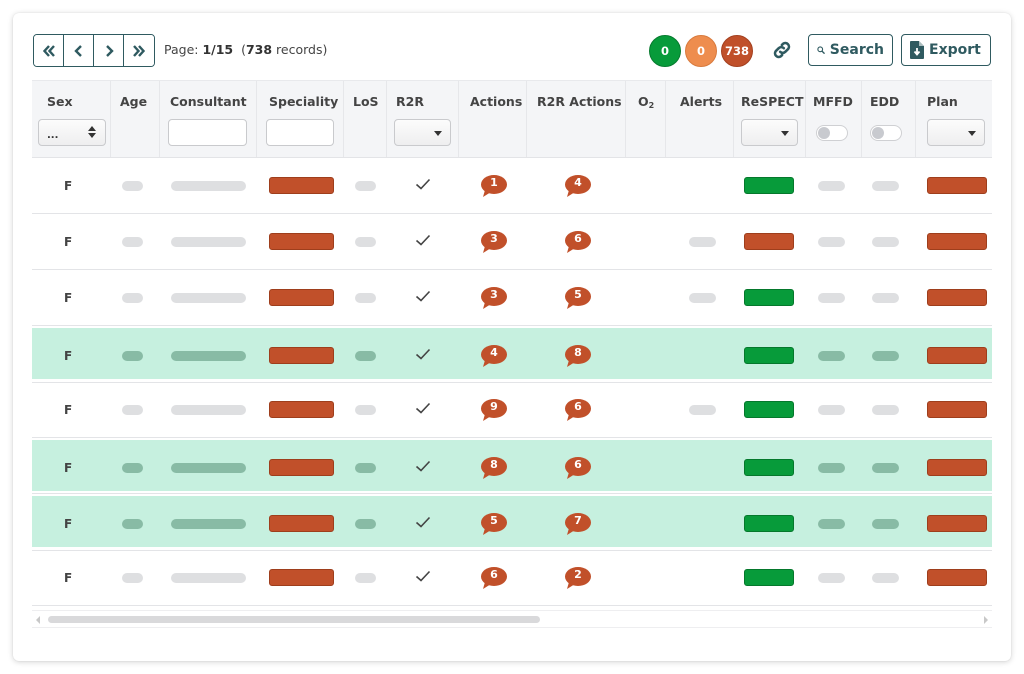  I want to click on actions-count-bubble: 9, so click(494, 411).